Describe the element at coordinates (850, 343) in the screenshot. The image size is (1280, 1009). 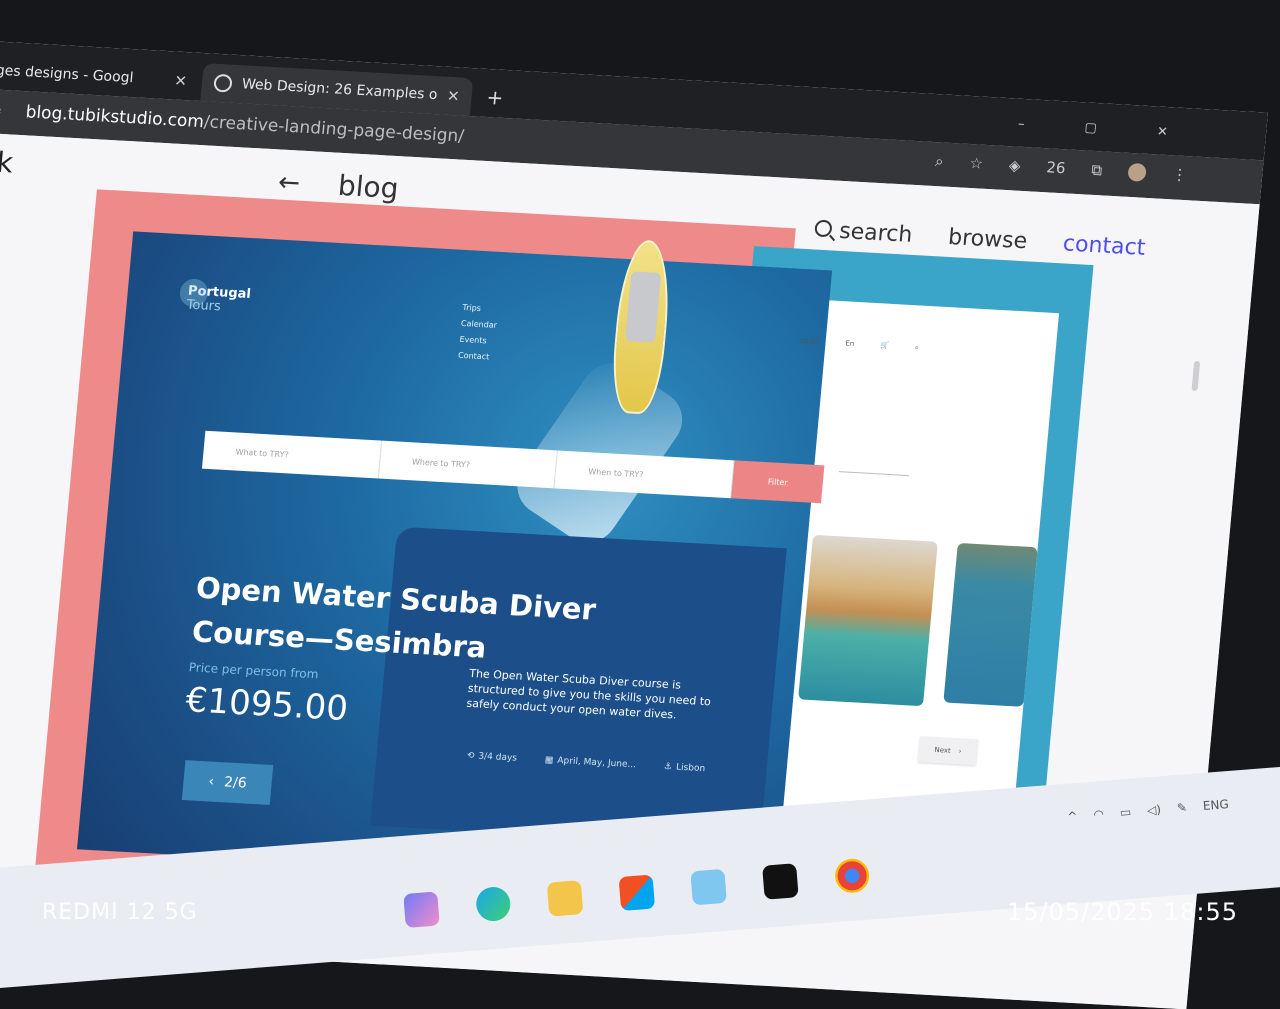
I see `lang-text: En` at that location.